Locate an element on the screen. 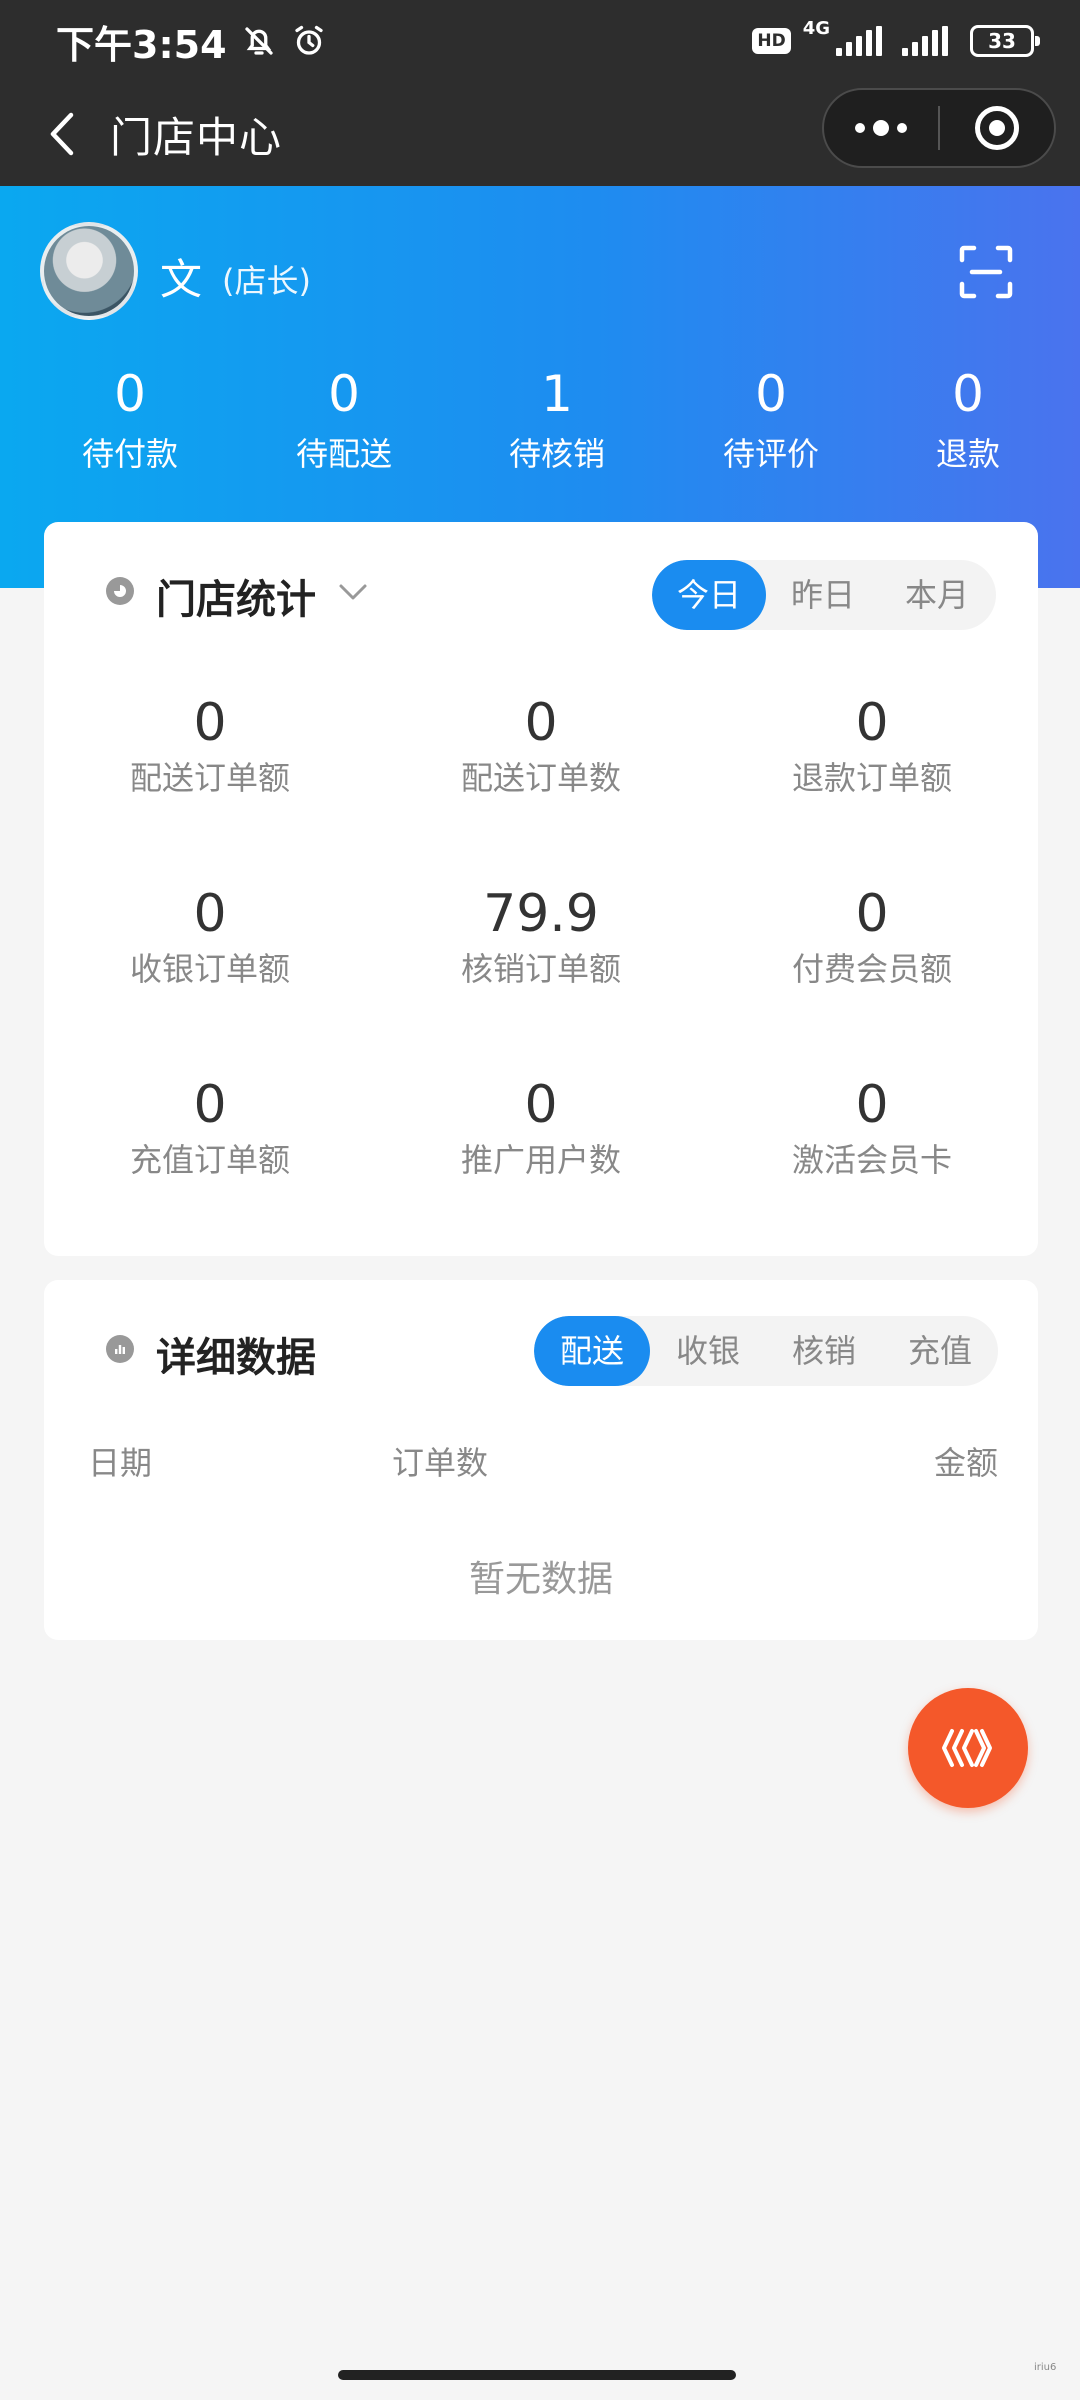 This screenshot has width=1080, height=2400. detail-data-title: 详细数据 is located at coordinates (236, 1358).